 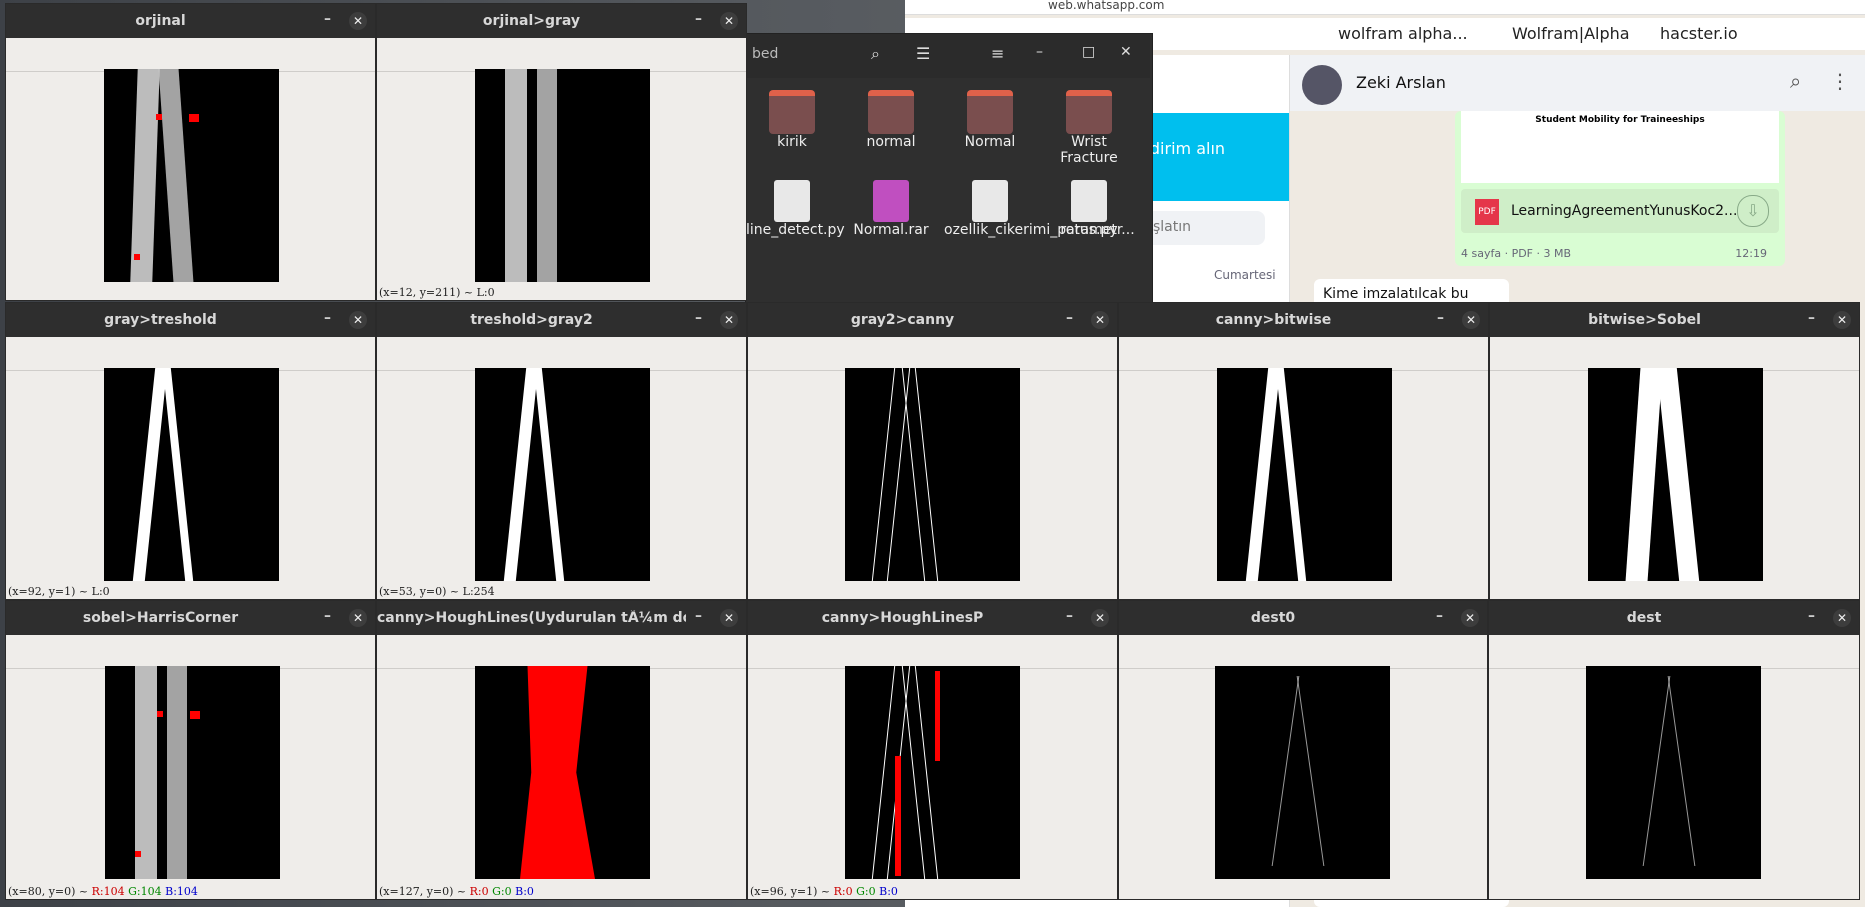 What do you see at coordinates (1089, 209) in the screenshot?
I see `file-item-rotus: rotus.py` at bounding box center [1089, 209].